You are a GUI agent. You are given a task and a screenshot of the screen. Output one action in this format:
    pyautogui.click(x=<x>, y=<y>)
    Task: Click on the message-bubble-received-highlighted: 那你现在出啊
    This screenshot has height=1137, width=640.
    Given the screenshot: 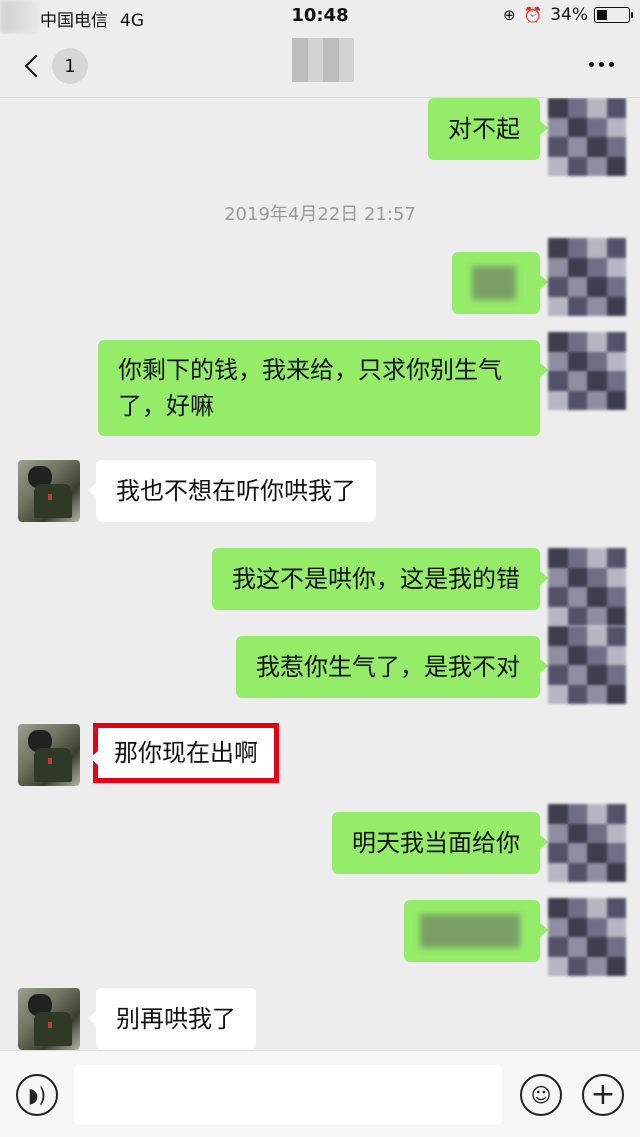 What is the action you would take?
    pyautogui.click(x=184, y=753)
    